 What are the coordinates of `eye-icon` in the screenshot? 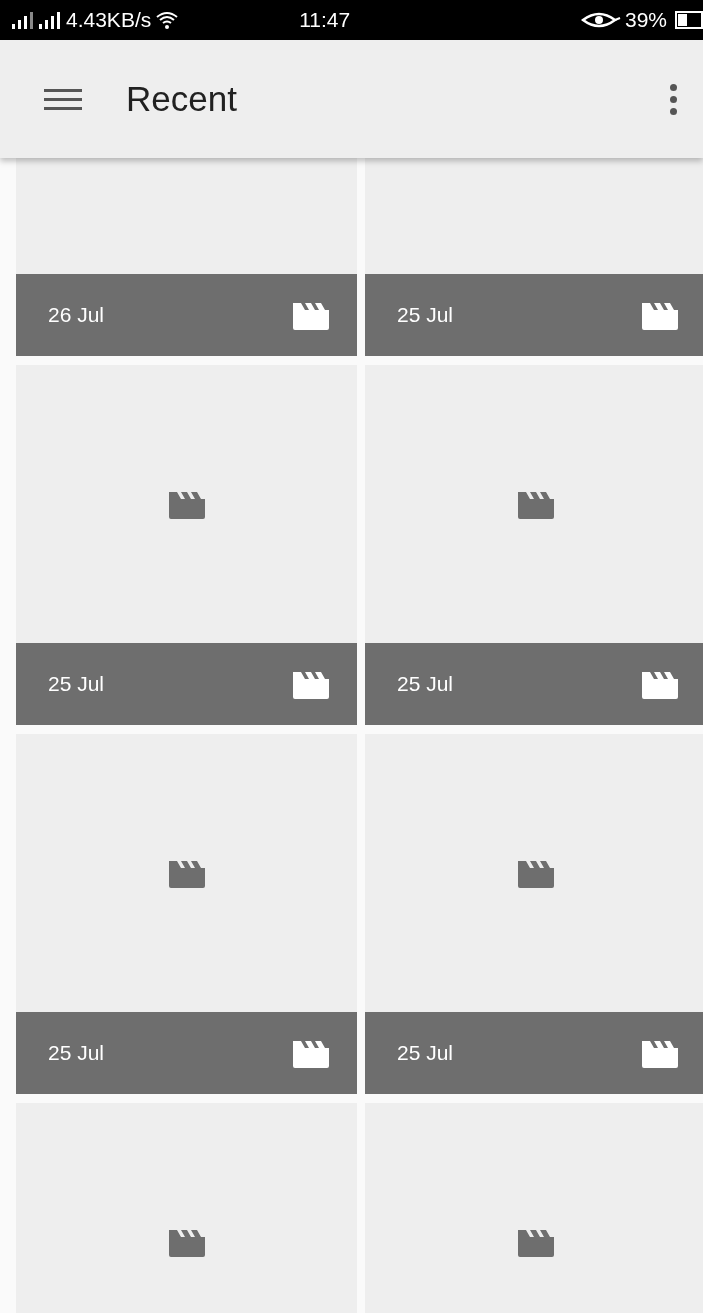 It's located at (600, 20).